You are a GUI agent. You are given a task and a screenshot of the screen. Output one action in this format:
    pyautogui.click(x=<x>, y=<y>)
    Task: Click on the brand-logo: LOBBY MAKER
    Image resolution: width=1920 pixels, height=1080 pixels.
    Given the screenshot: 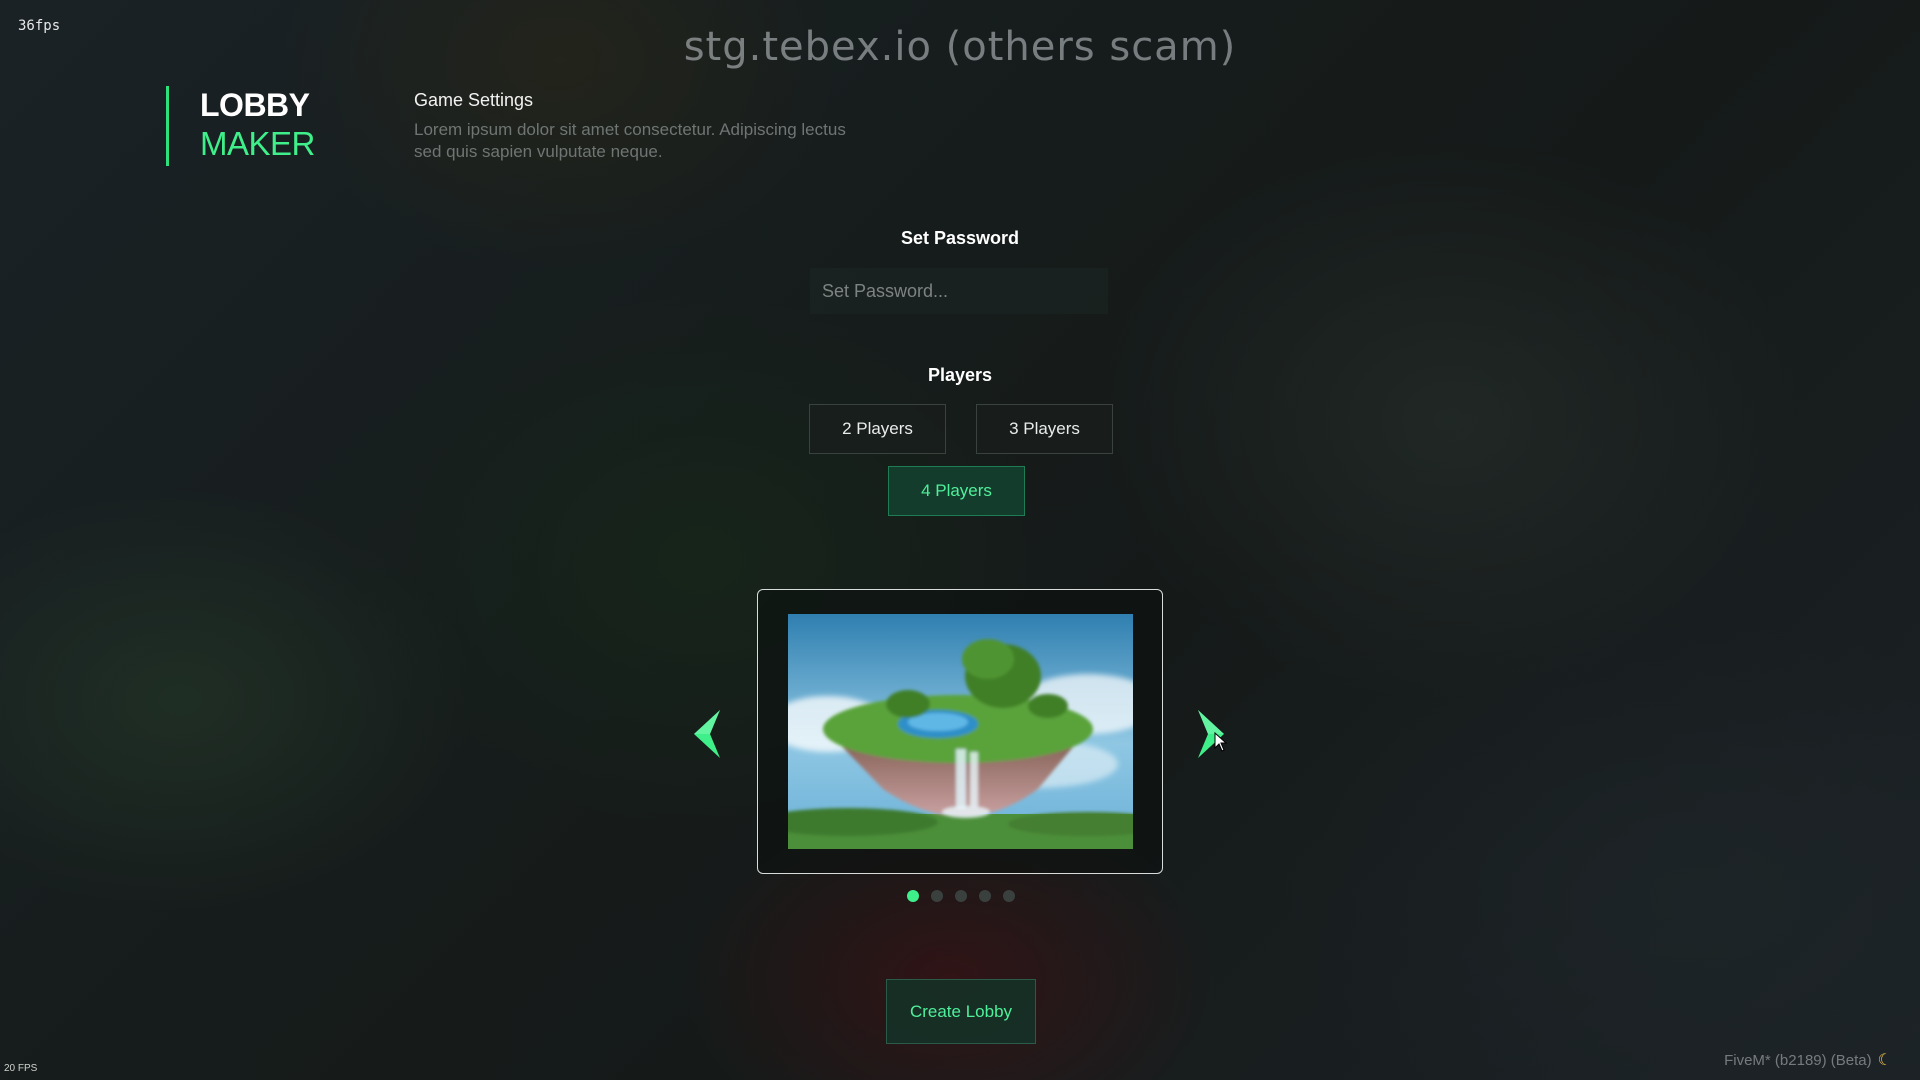 What is the action you would take?
    pyautogui.click(x=240, y=126)
    